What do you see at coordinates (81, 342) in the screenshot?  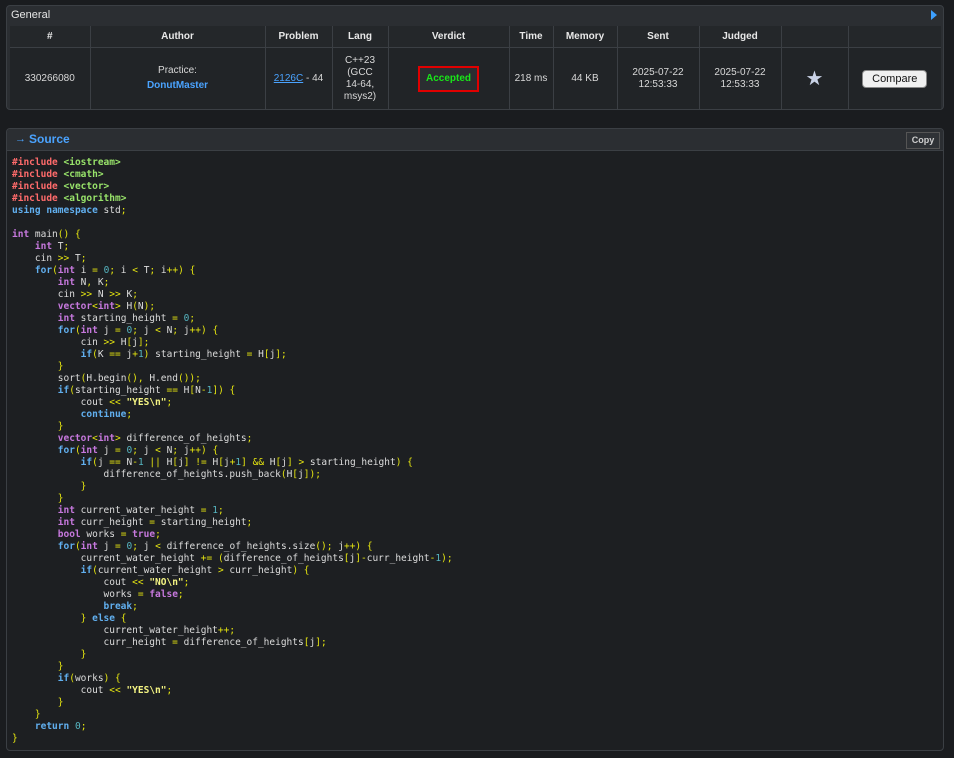 I see `code-line: cin >> H[j];` at bounding box center [81, 342].